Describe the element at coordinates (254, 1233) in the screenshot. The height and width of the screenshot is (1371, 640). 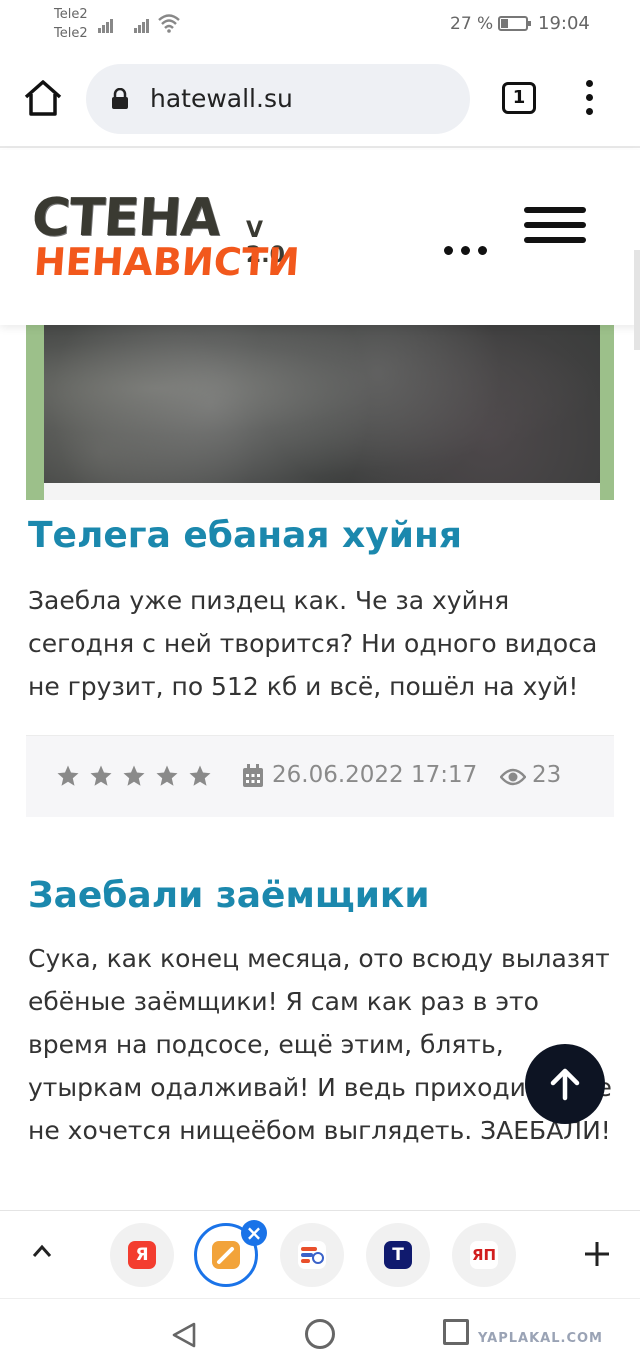
I see `close-tab-icon: ×` at that location.